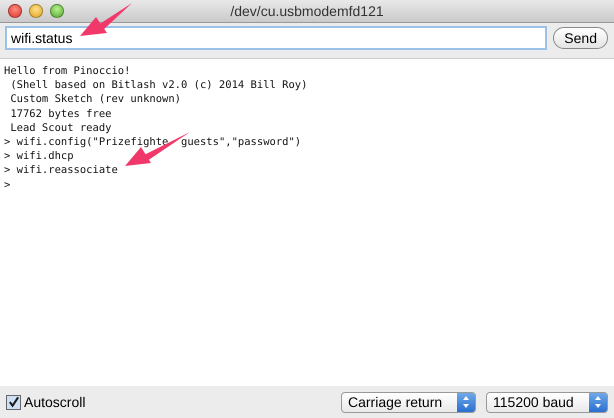 This screenshot has width=614, height=418. What do you see at coordinates (408, 402) in the screenshot?
I see `line-ending-dropdown: Carriage return` at bounding box center [408, 402].